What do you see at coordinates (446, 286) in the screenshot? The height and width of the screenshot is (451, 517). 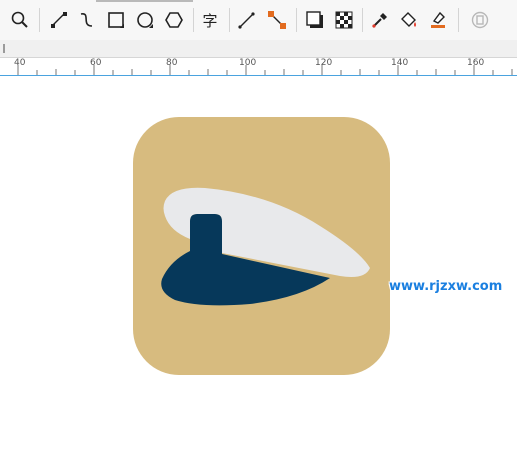 I see `watermark-text: www.rjzxw.com` at bounding box center [446, 286].